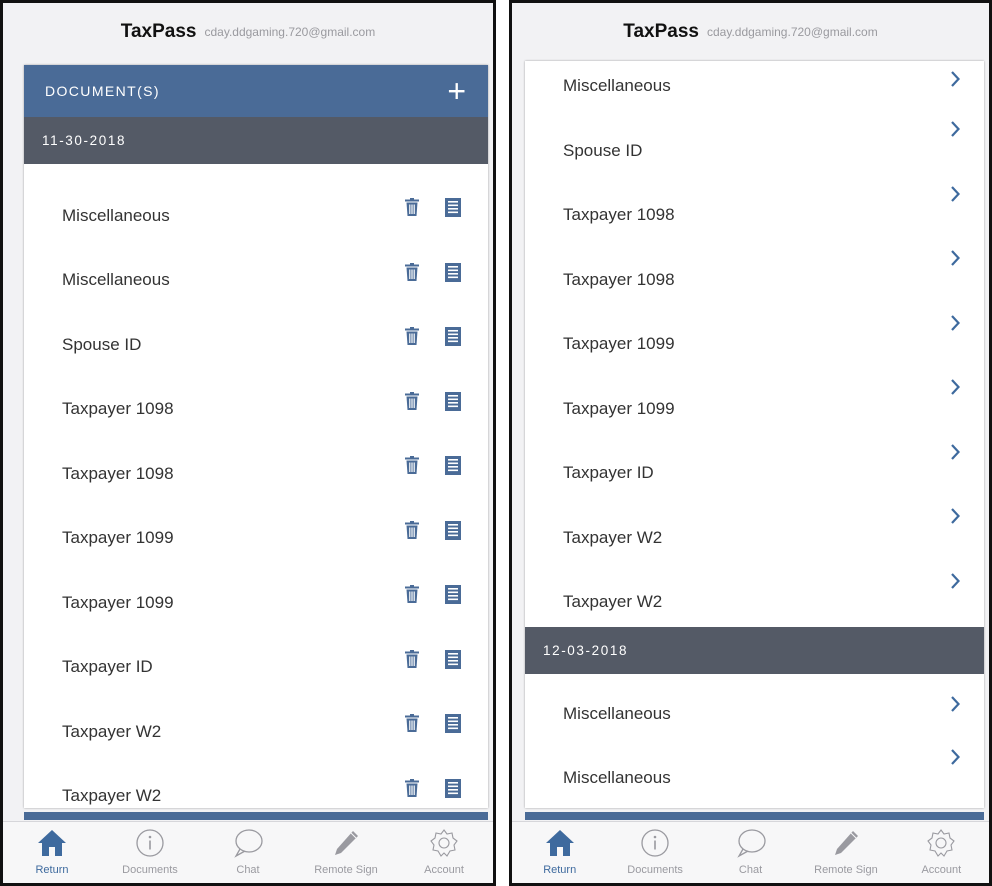 This screenshot has height=886, width=992. Describe the element at coordinates (256, 91) in the screenshot. I see `documents-header: DOCUMENT(S) +` at that location.